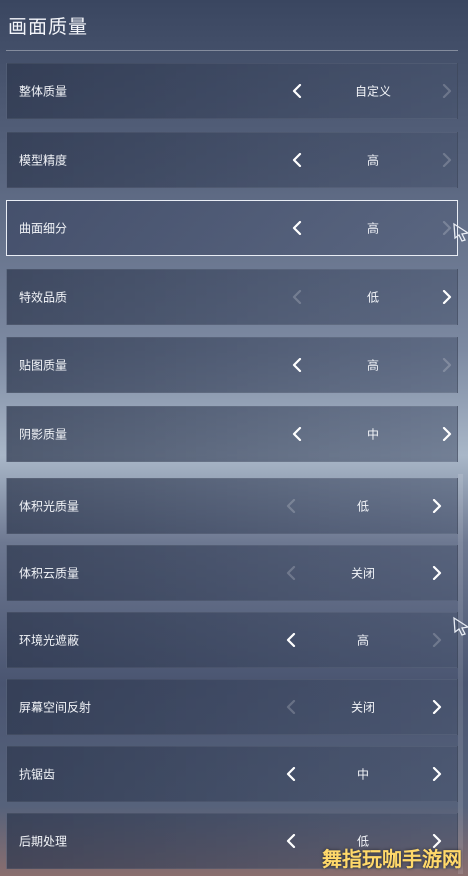 Image resolution: width=468 pixels, height=876 pixels. What do you see at coordinates (43, 91) in the screenshot?
I see `setting-label: 整体质量` at bounding box center [43, 91].